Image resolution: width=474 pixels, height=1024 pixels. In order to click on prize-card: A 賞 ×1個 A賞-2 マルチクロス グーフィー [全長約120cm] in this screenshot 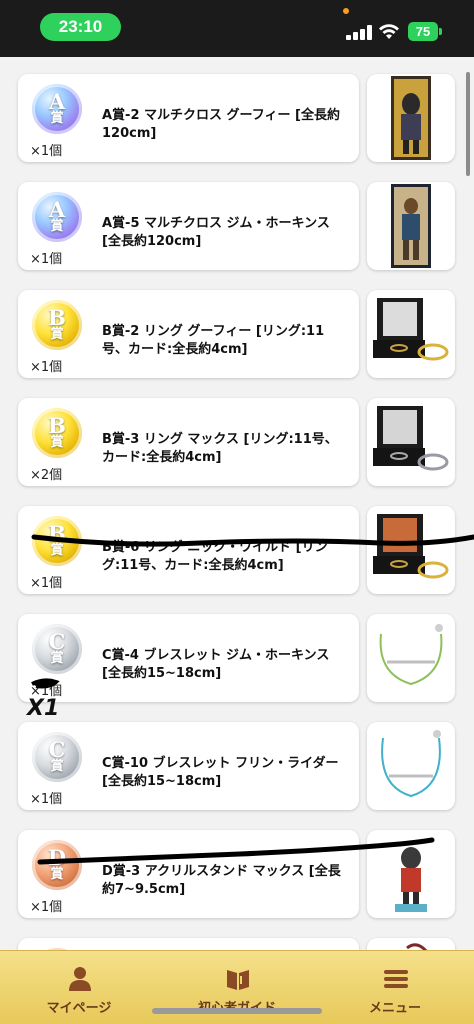, I will do `click(188, 118)`.